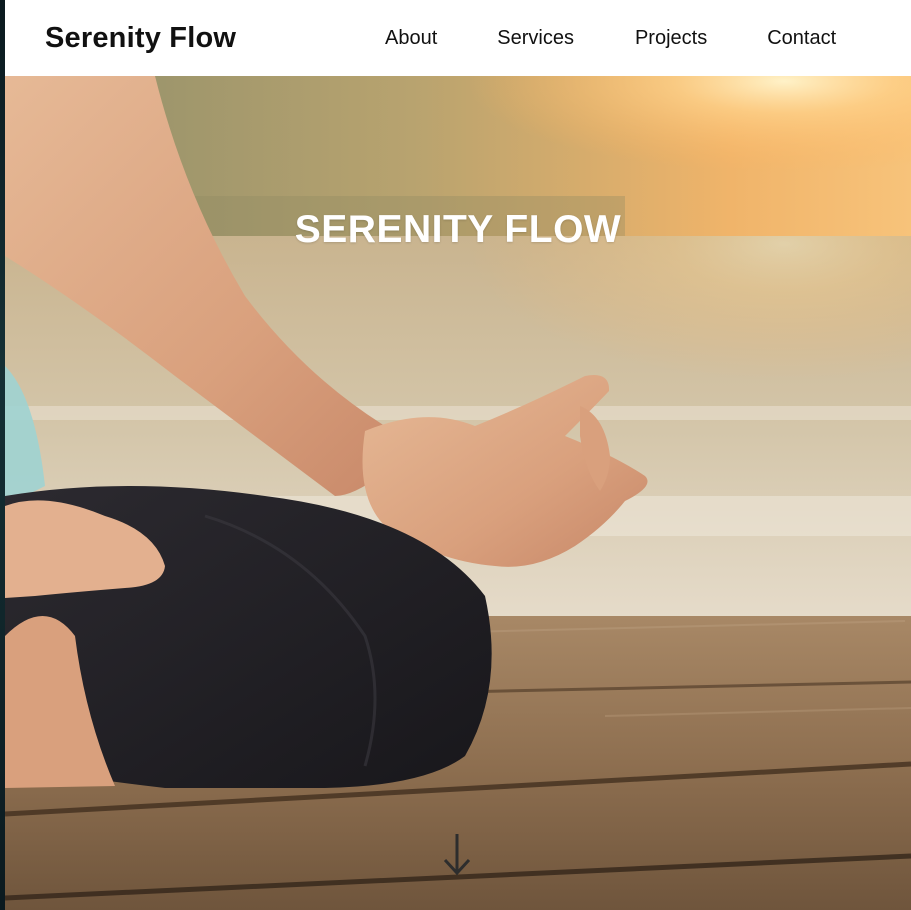 The image size is (911, 910). Describe the element at coordinates (535, 39) in the screenshot. I see `nav-link-services: Services` at that location.